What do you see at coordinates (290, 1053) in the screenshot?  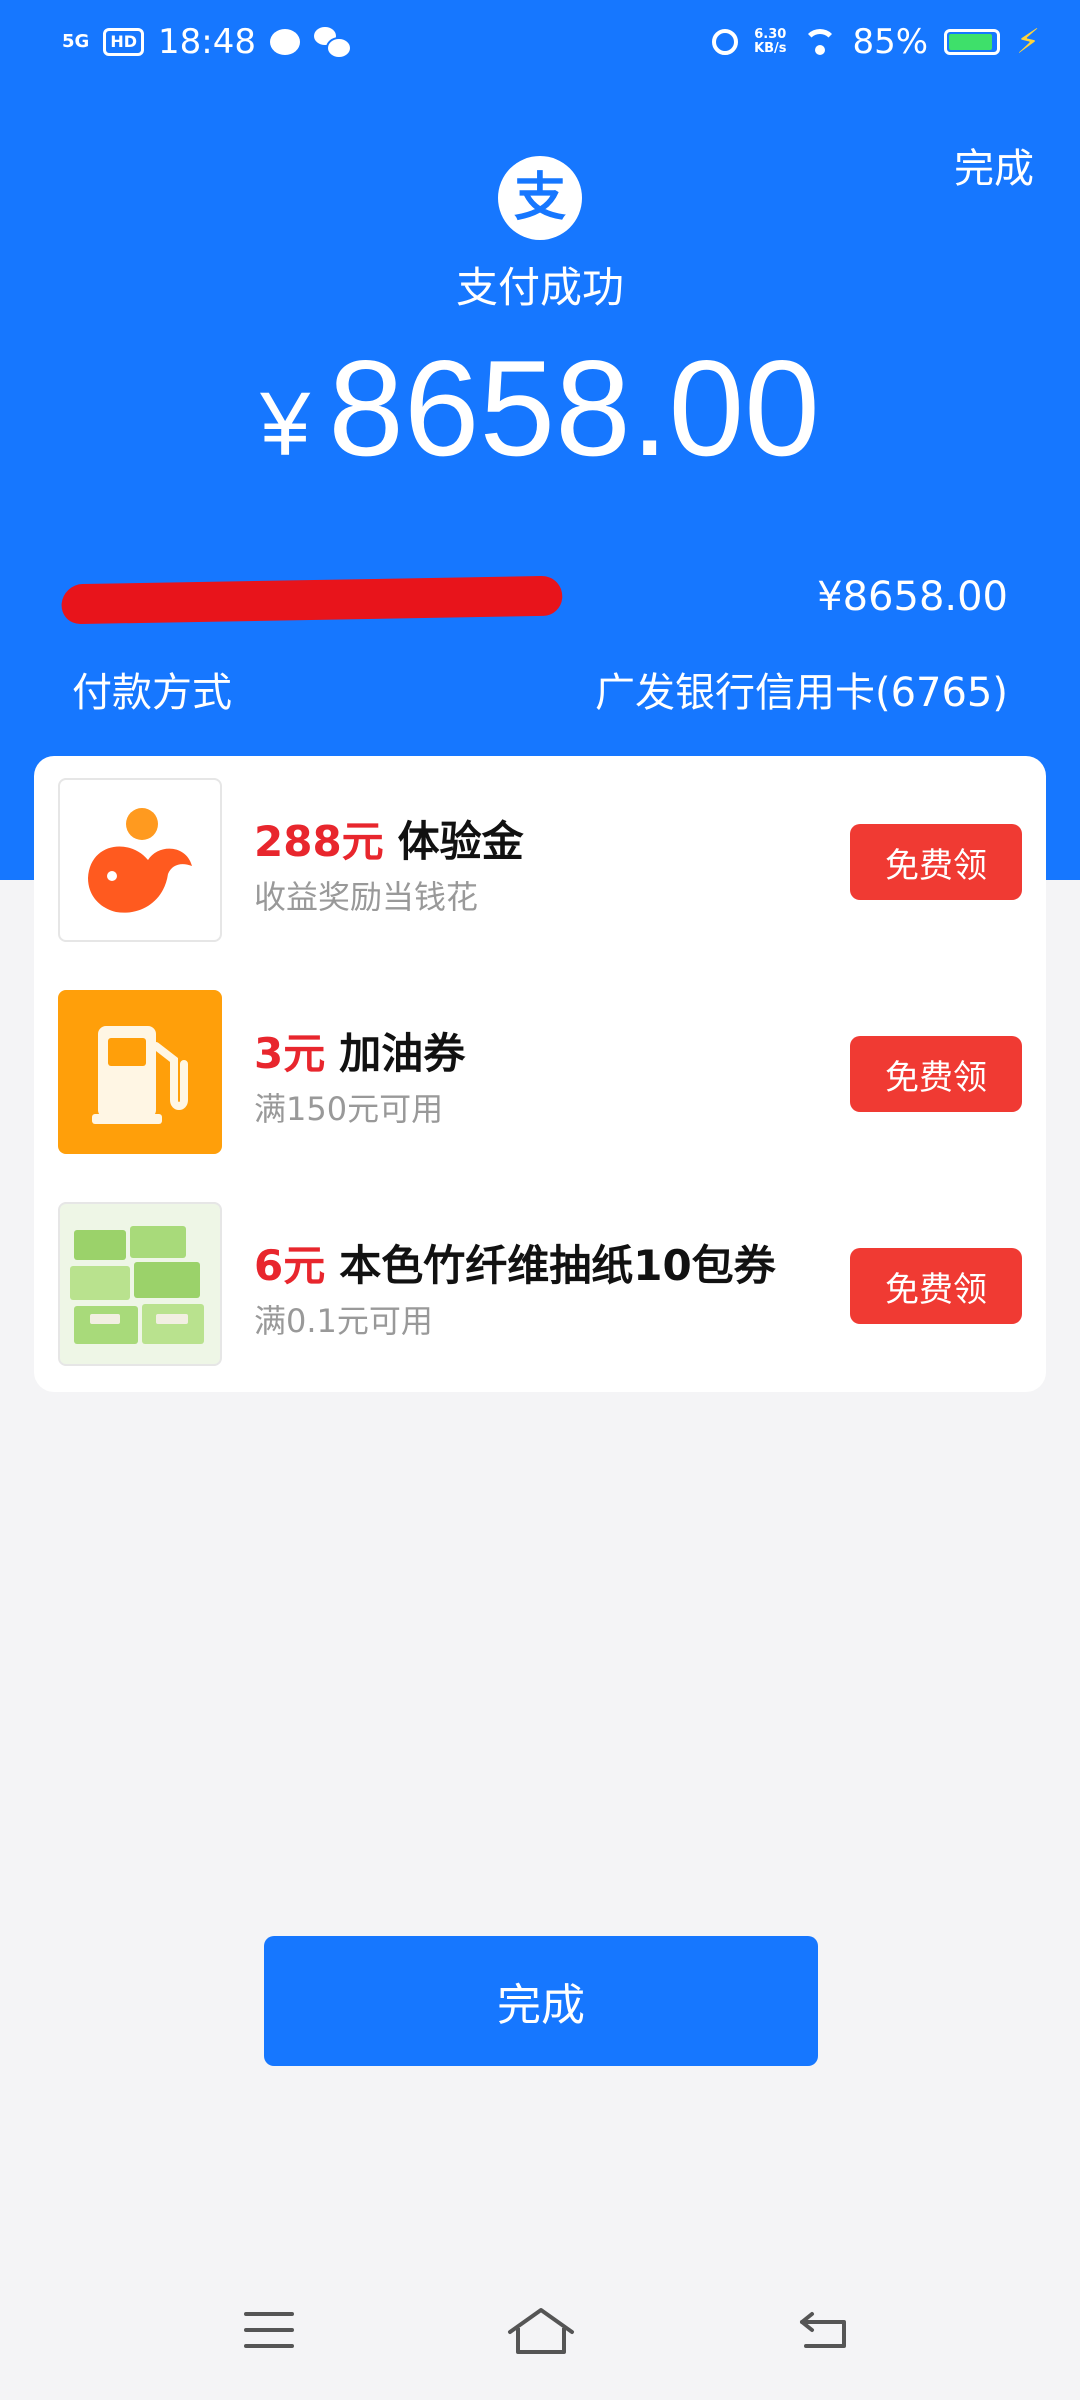 I see `offer-price: 3元` at bounding box center [290, 1053].